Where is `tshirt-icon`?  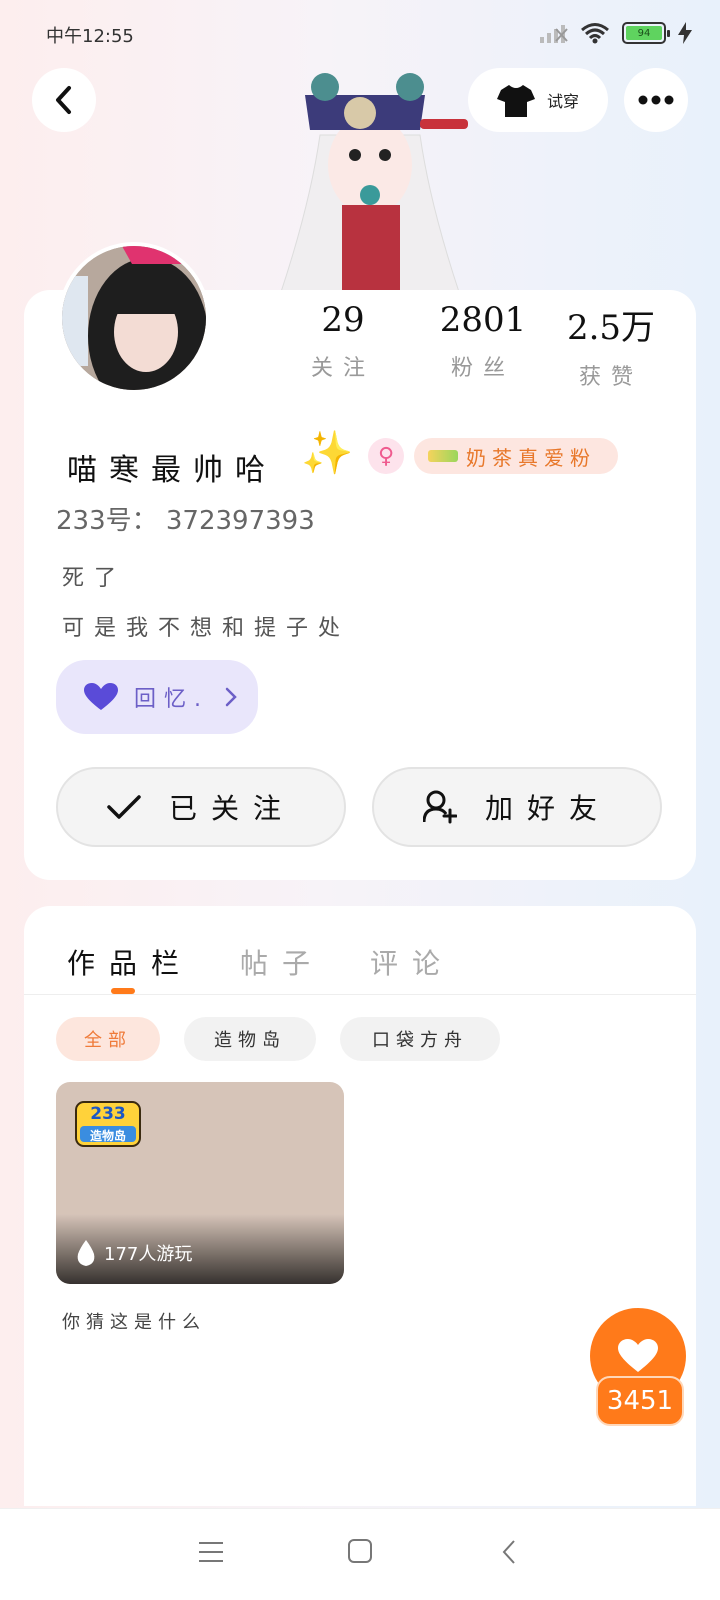
tshirt-icon is located at coordinates (515, 101).